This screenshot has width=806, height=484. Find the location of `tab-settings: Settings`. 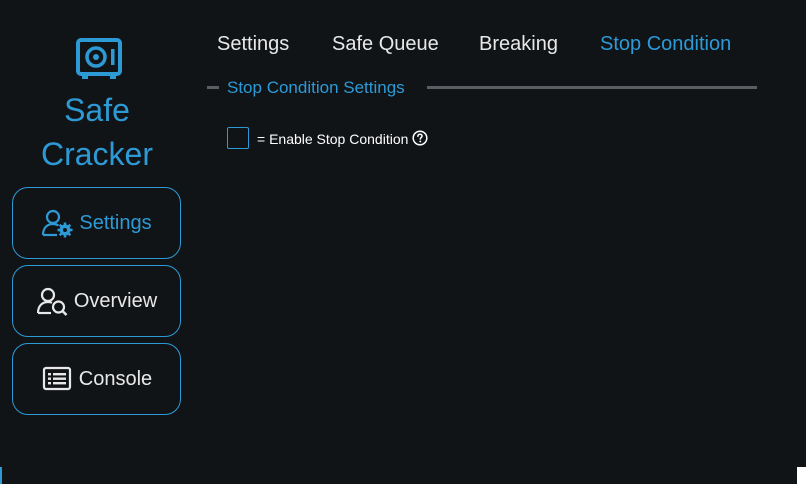

tab-settings: Settings is located at coordinates (253, 44).